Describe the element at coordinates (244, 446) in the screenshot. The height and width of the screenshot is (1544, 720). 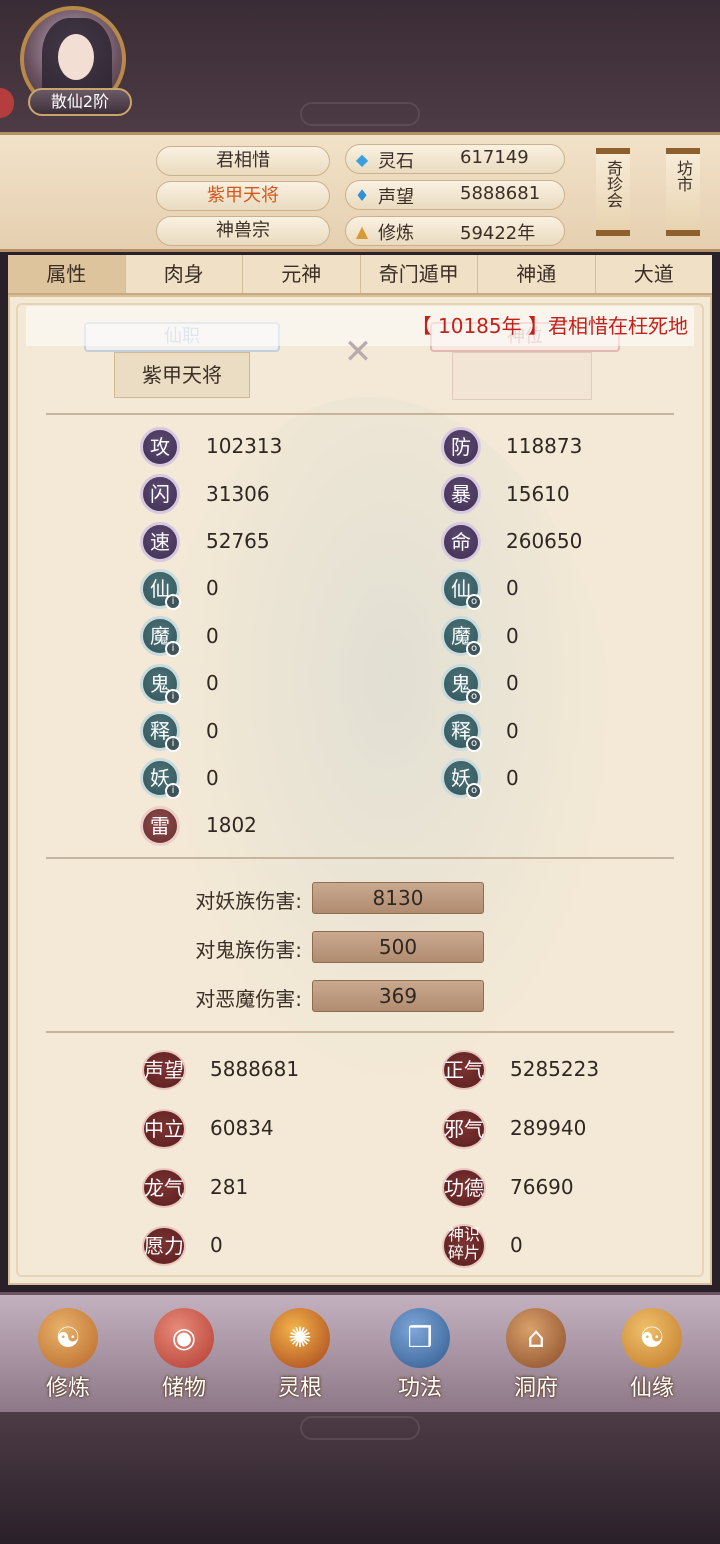
I see `attack-value: 102313` at that location.